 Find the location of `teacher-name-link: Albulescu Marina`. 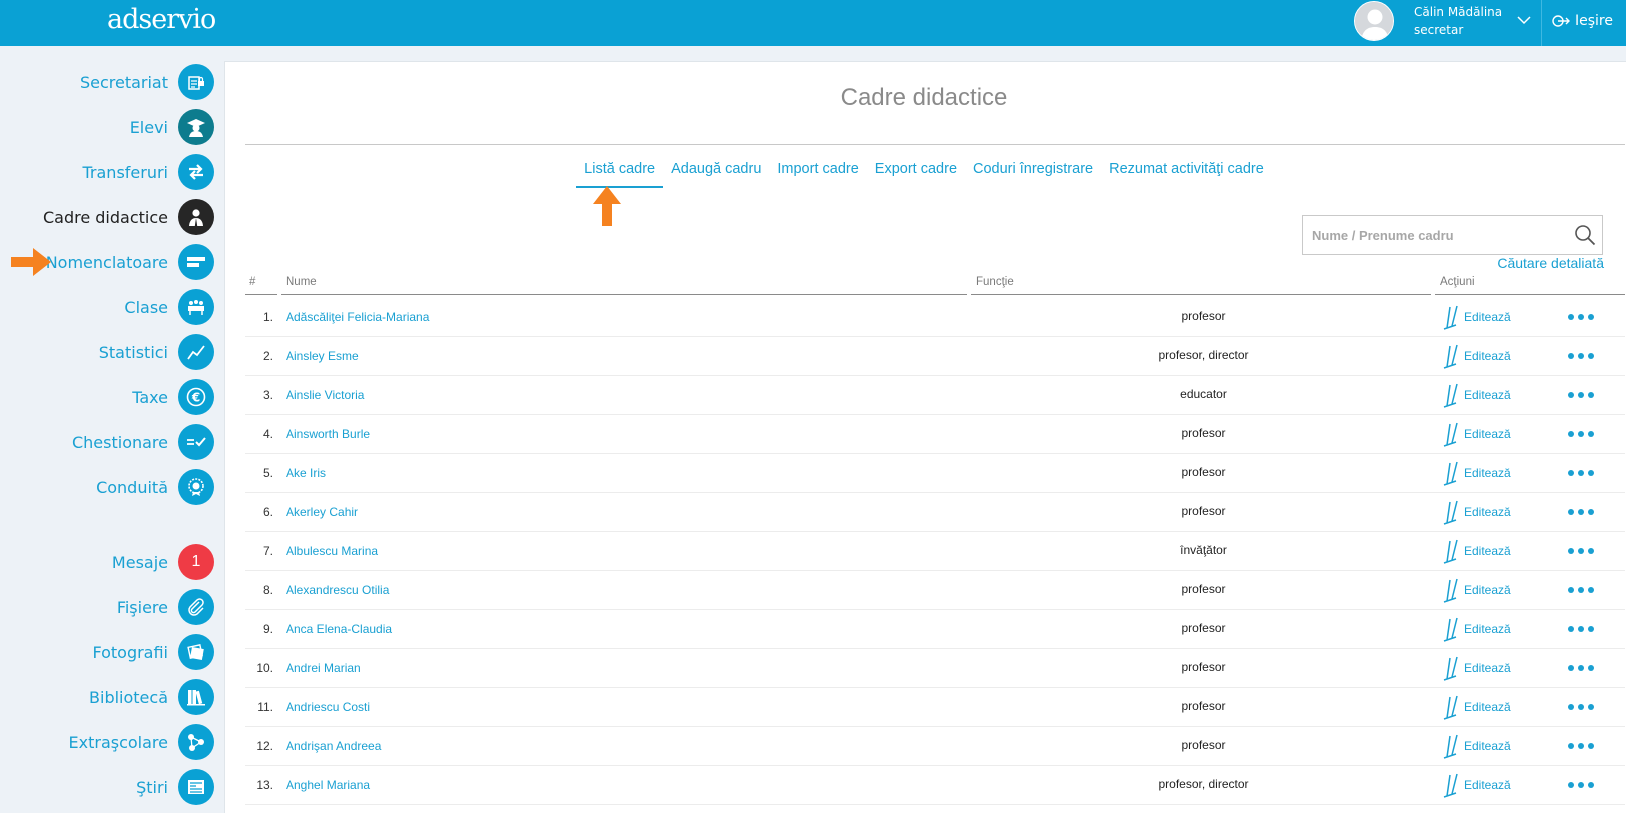

teacher-name-link: Albulescu Marina is located at coordinates (332, 551).